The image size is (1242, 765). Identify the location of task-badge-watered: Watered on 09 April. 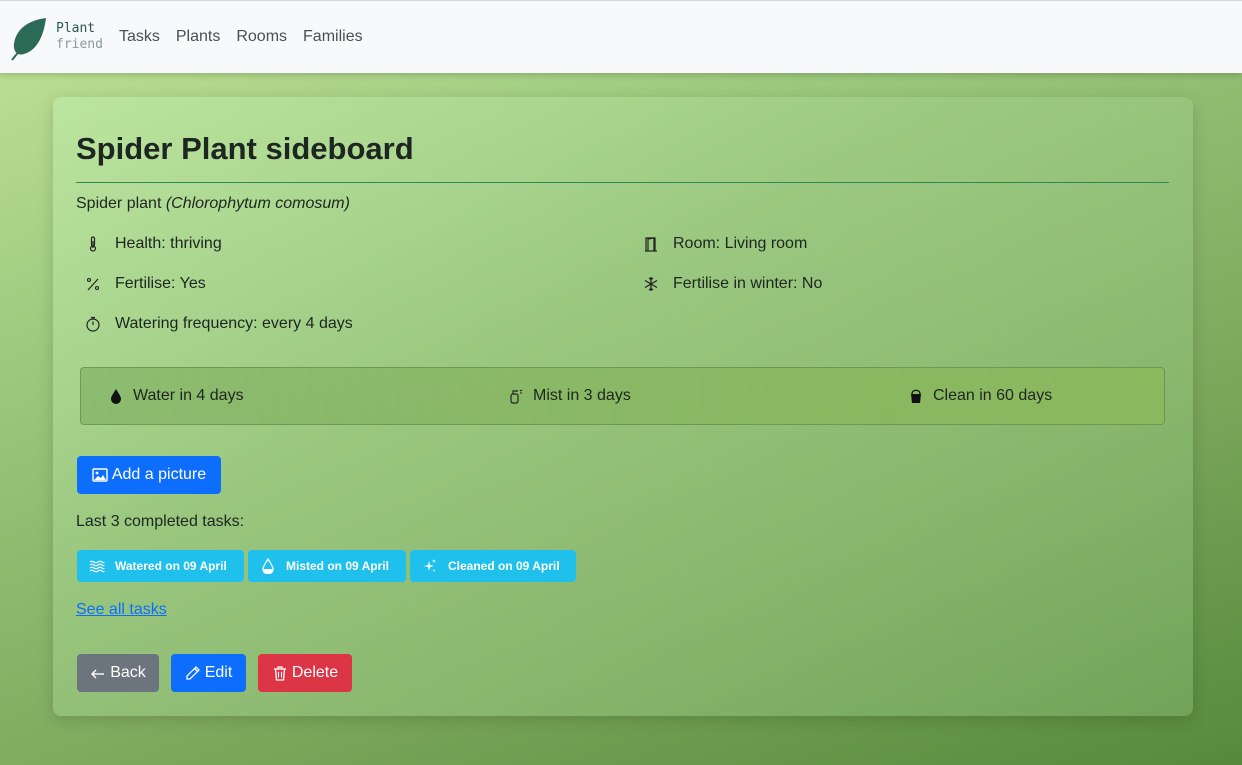
(160, 566).